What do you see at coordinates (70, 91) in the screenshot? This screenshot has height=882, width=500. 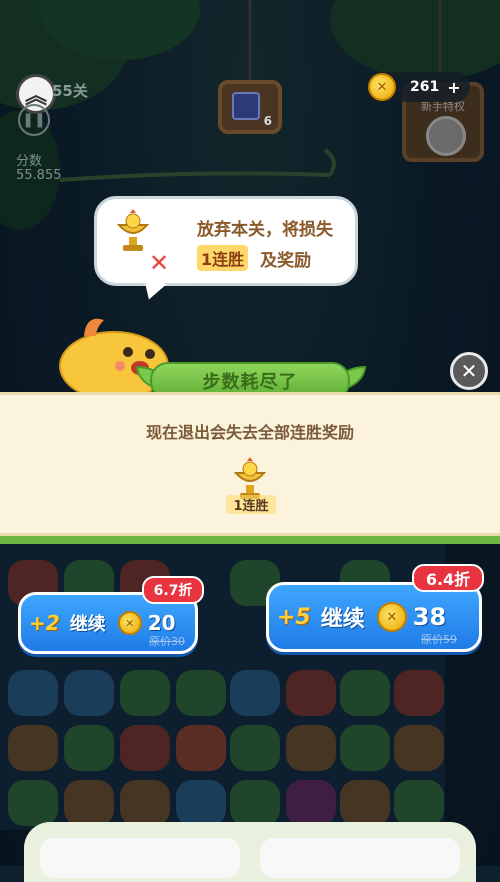 I see `level-label: 55关` at bounding box center [70, 91].